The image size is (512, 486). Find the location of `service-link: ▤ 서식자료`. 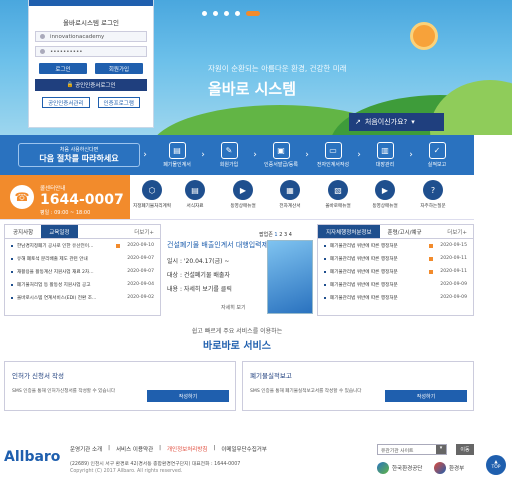

service-link: ▤ 서식자료 is located at coordinates (195, 194).